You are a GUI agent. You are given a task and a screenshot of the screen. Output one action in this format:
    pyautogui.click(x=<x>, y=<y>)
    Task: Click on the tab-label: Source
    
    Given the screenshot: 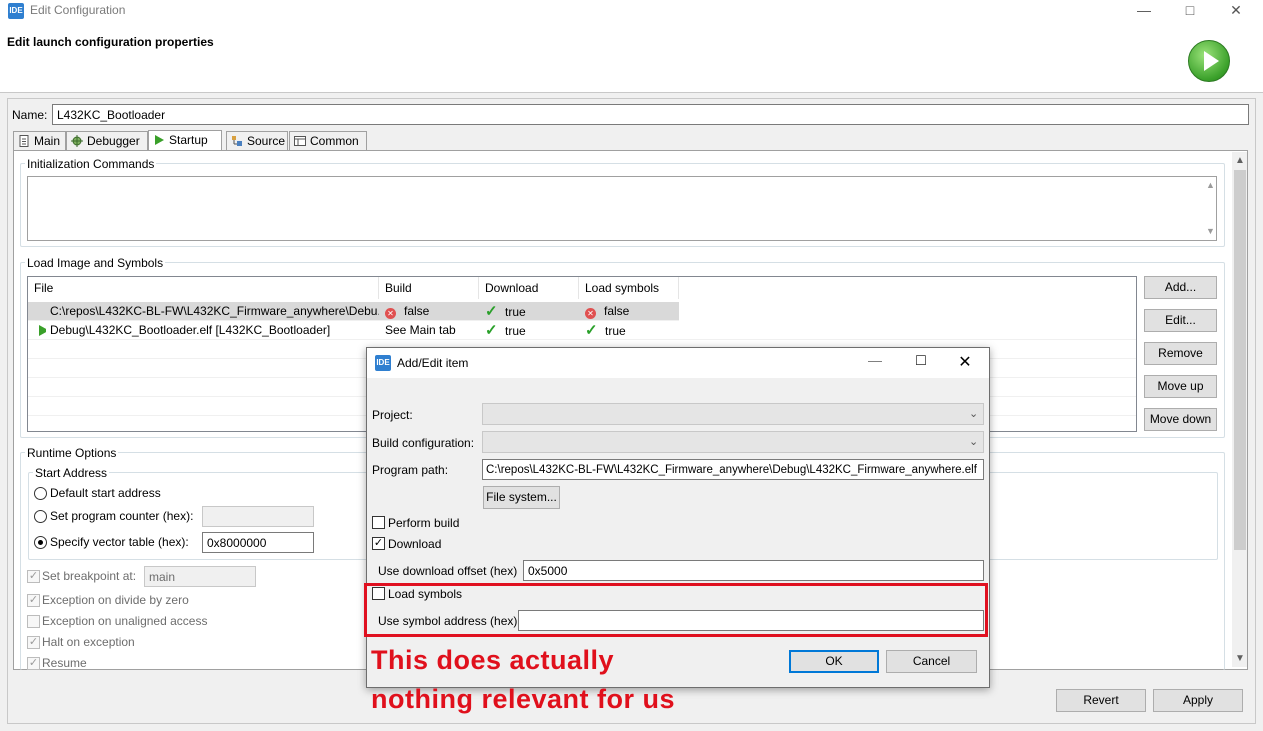 What is the action you would take?
    pyautogui.click(x=266, y=141)
    